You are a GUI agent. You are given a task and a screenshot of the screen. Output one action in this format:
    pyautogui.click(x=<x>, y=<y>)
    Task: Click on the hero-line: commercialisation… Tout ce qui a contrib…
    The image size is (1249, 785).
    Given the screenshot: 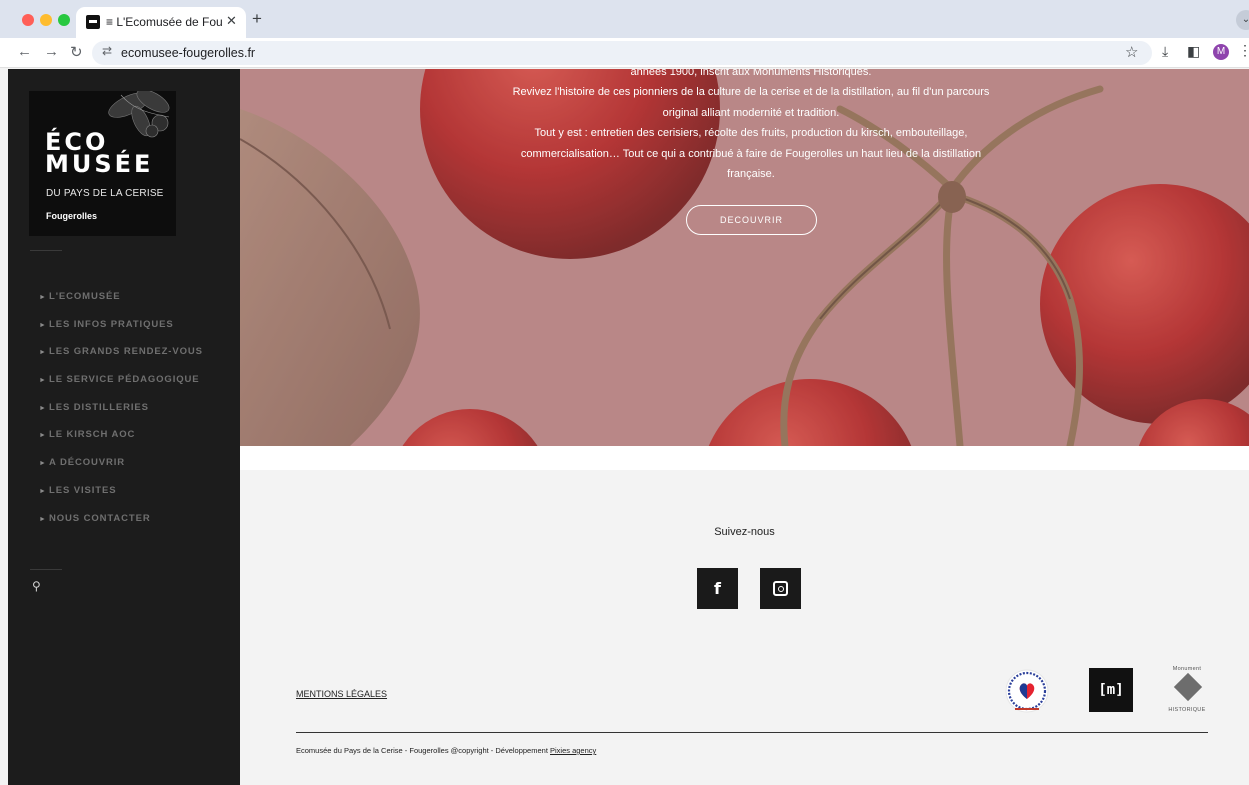 What is the action you would take?
    pyautogui.click(x=751, y=153)
    